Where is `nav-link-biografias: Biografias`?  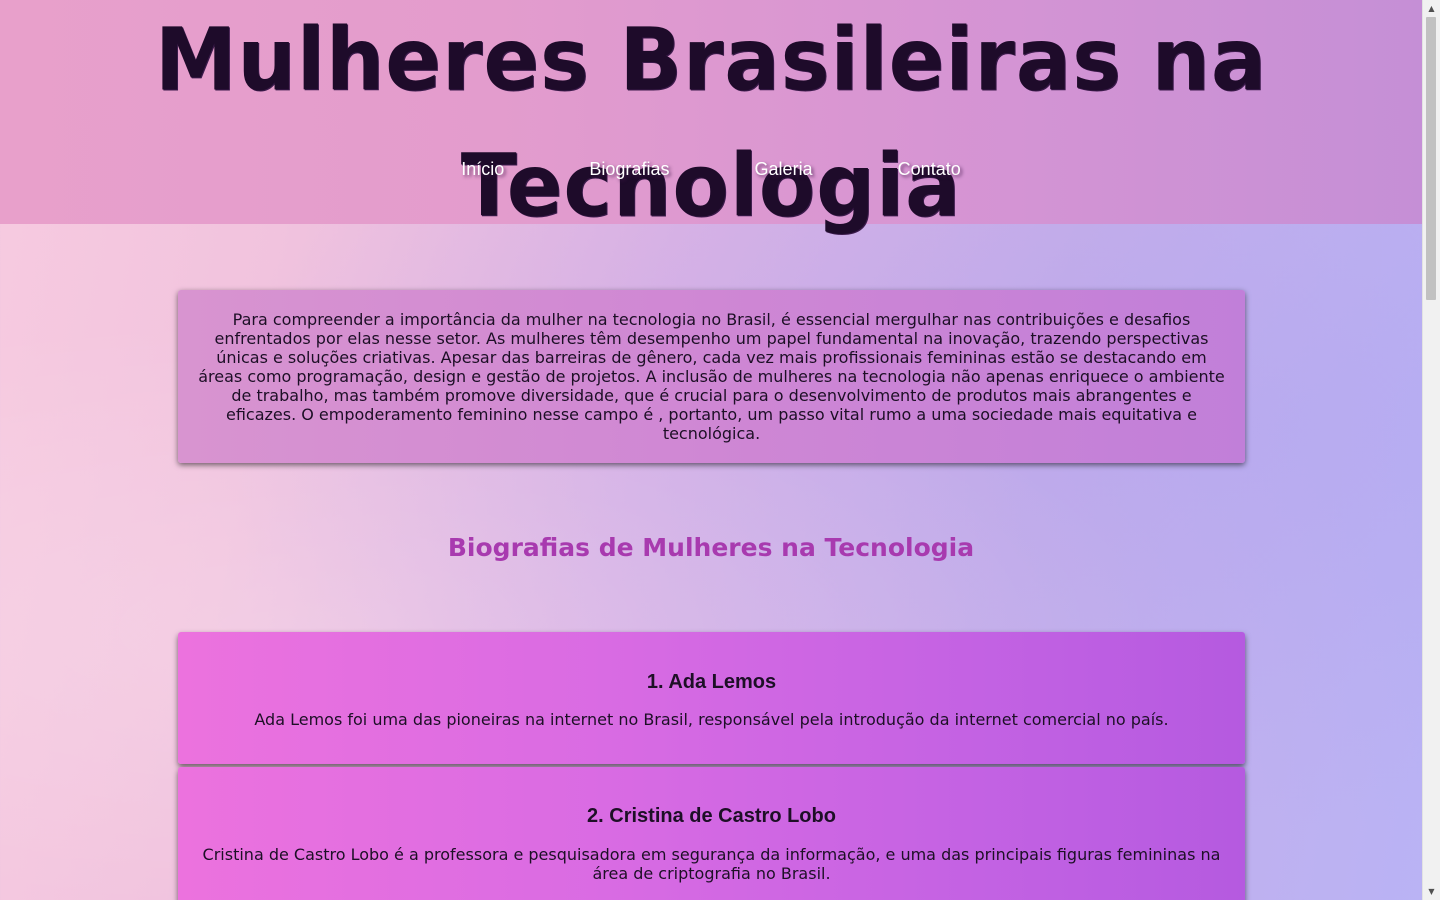
nav-link-biografias: Biografias is located at coordinates (629, 169).